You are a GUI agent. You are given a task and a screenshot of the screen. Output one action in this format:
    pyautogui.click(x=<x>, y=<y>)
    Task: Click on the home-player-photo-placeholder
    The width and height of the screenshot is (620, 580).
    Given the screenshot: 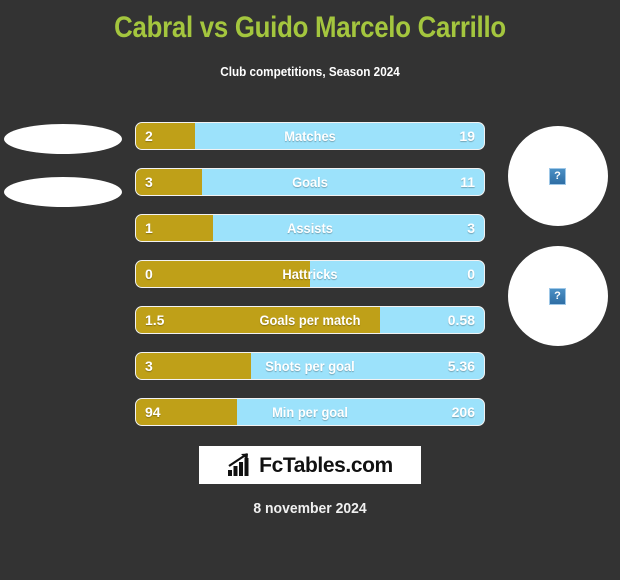 What is the action you would take?
    pyautogui.click(x=62, y=139)
    